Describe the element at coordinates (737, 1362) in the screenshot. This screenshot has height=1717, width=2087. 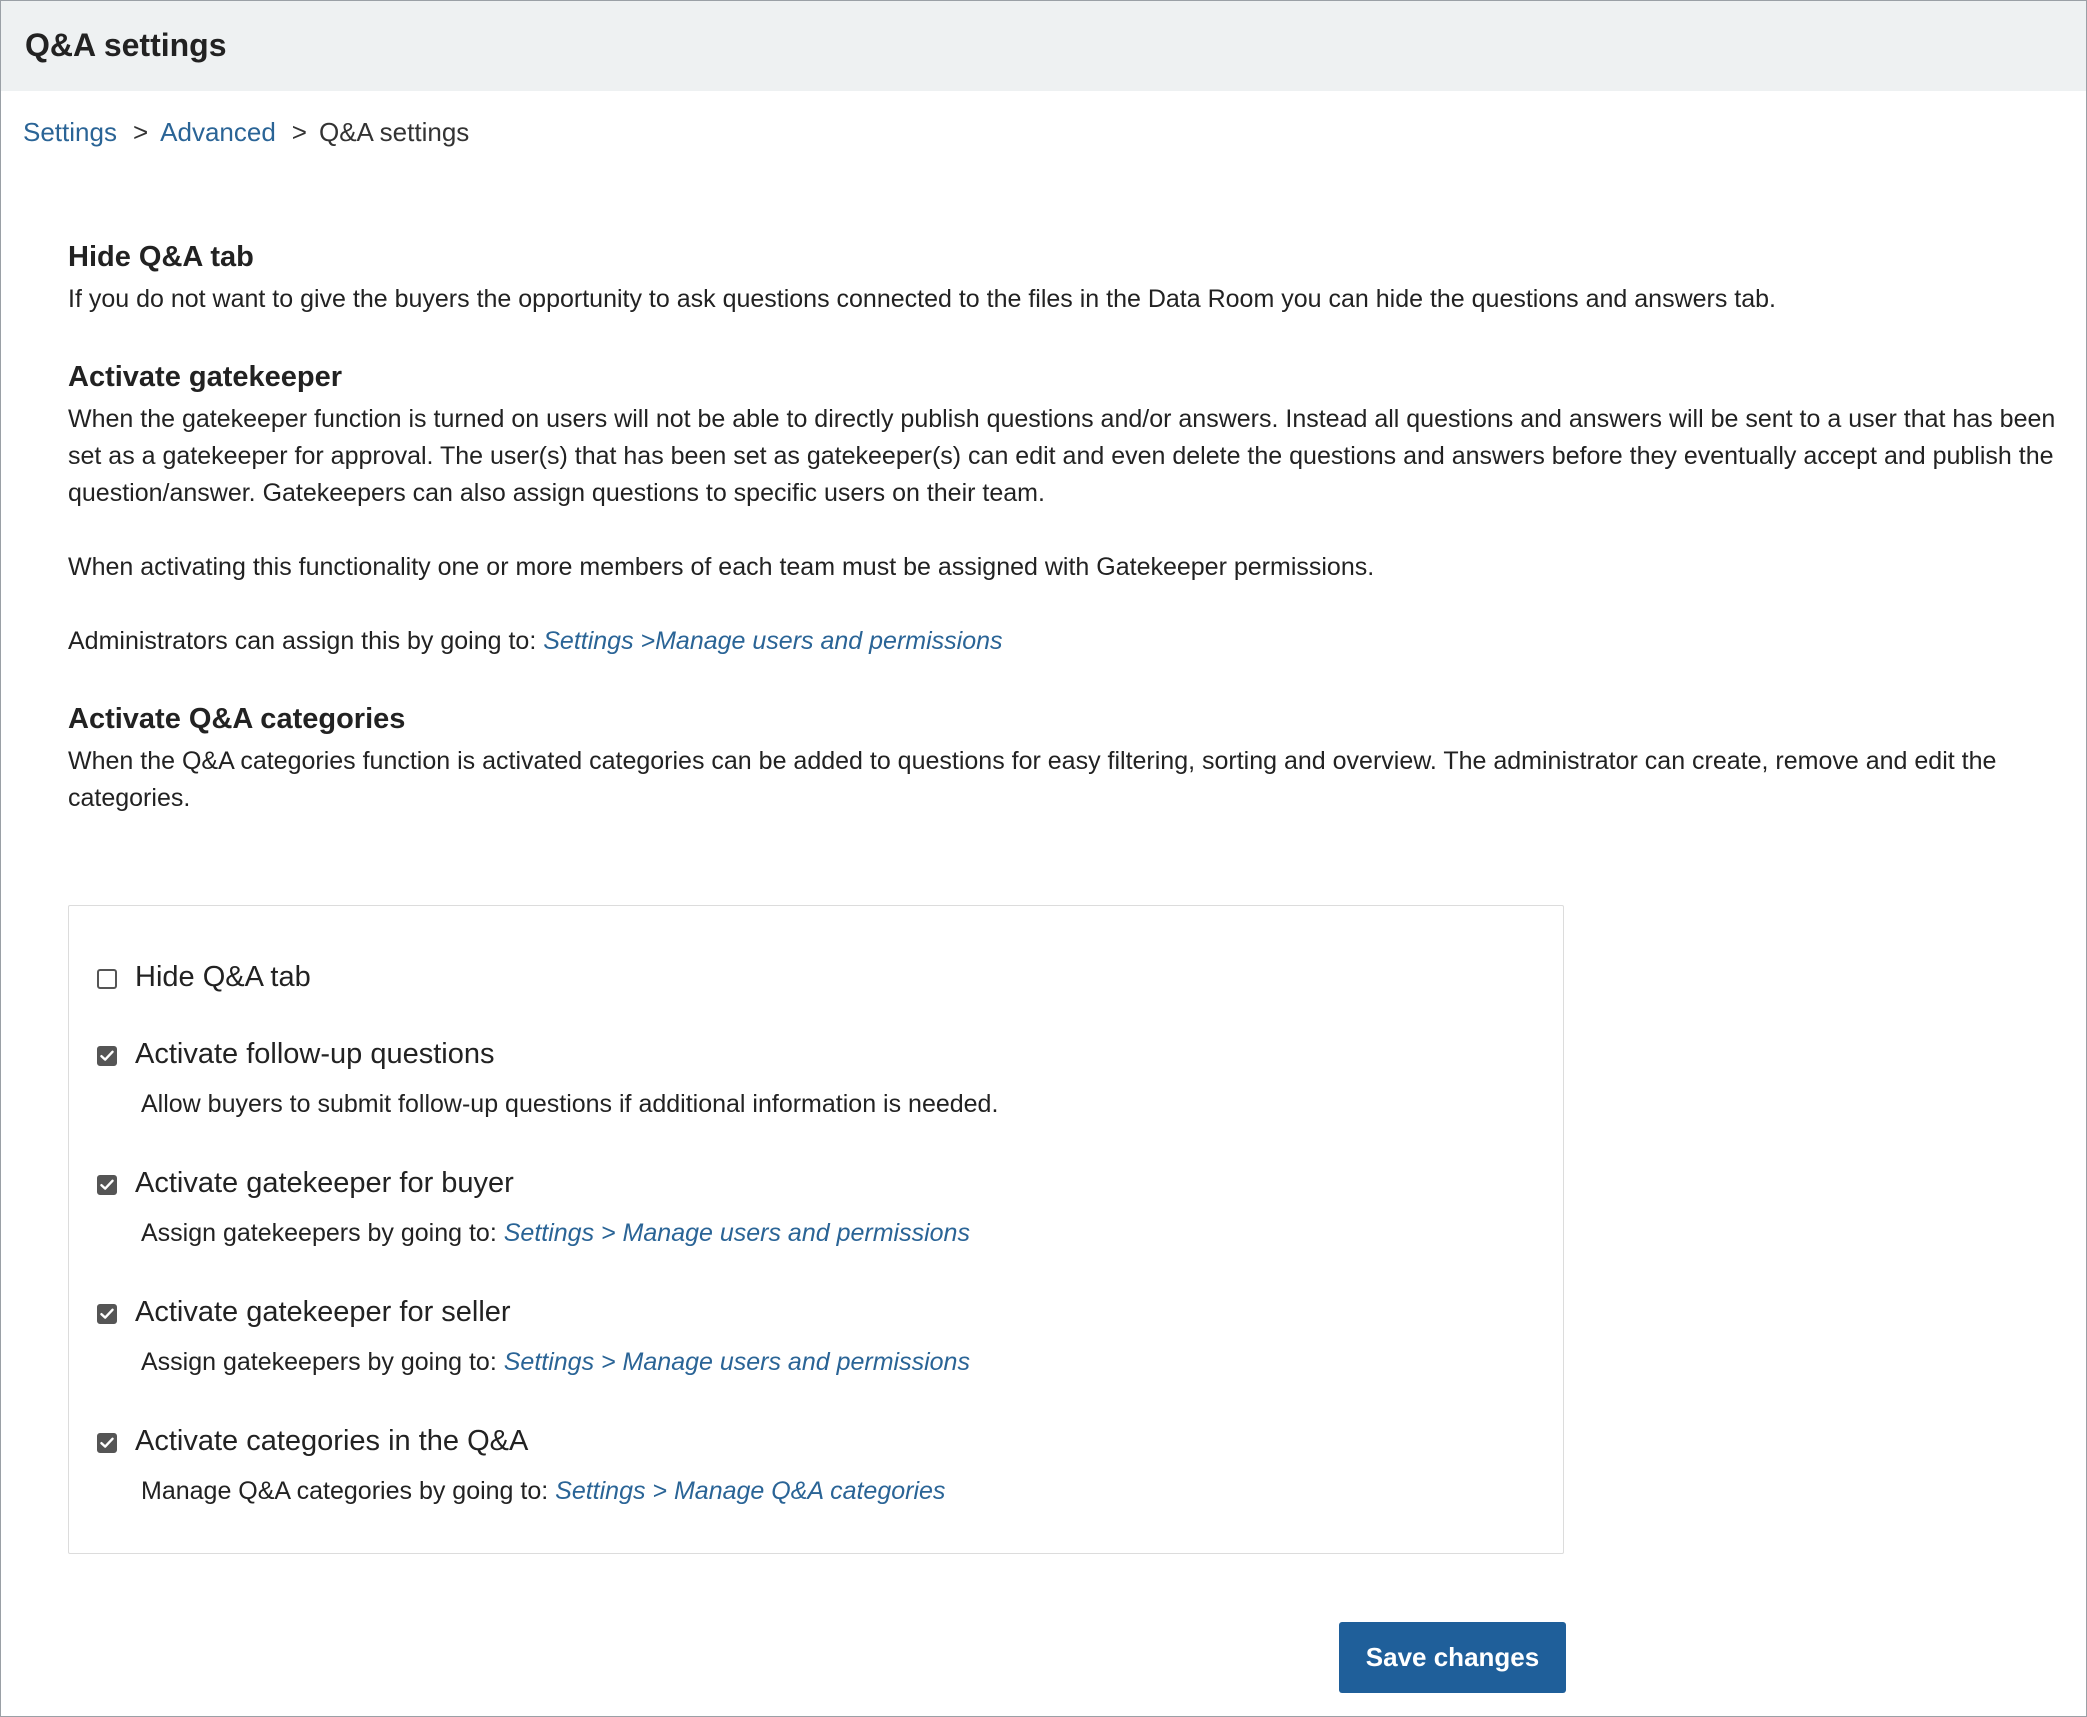
I see `gatekeeper-seller-settings-link: Settings > Manage users and permissions` at that location.